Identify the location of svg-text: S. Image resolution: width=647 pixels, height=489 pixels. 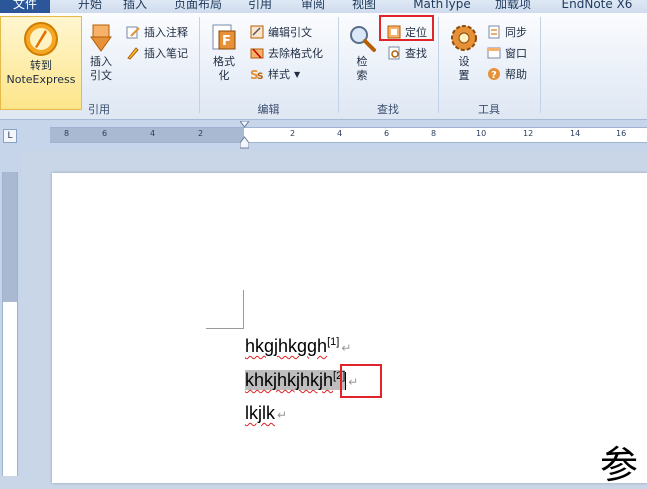
(260, 76).